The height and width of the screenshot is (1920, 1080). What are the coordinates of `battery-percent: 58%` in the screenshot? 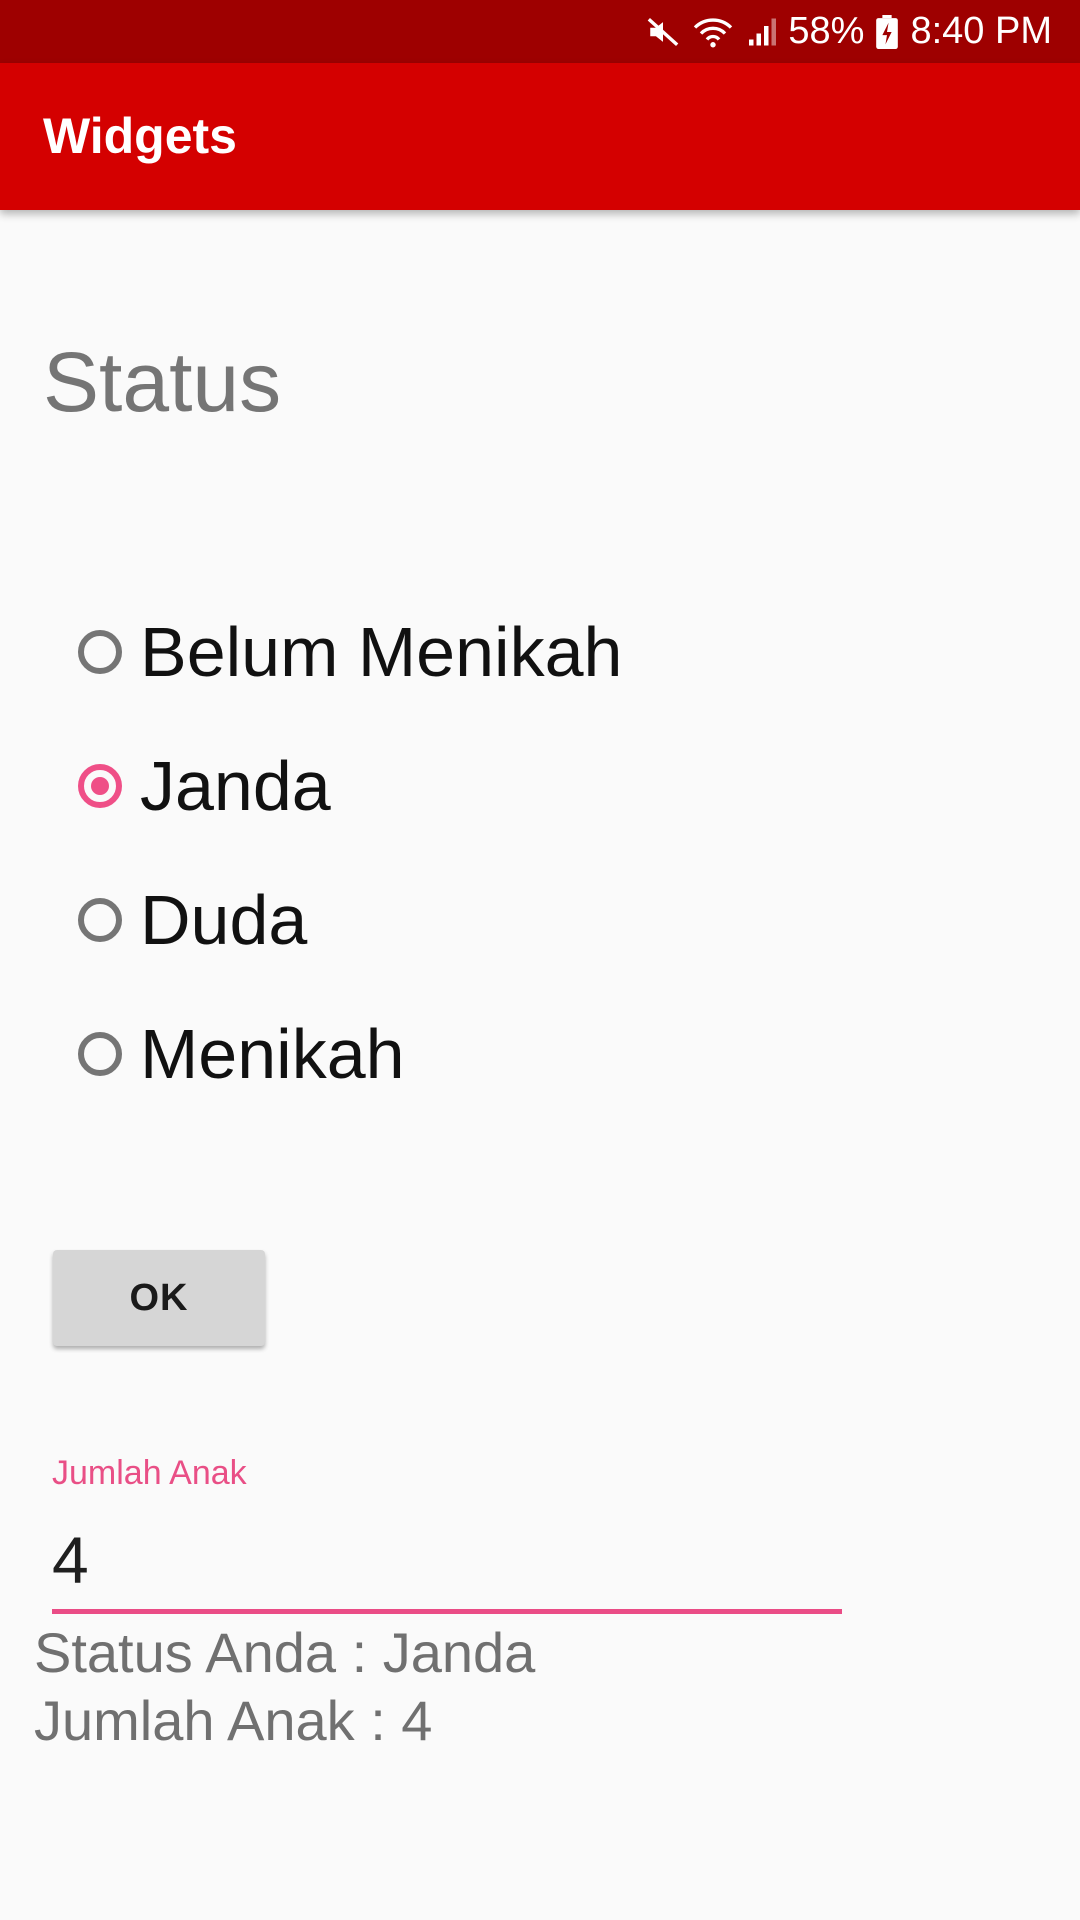 It's located at (826, 31).